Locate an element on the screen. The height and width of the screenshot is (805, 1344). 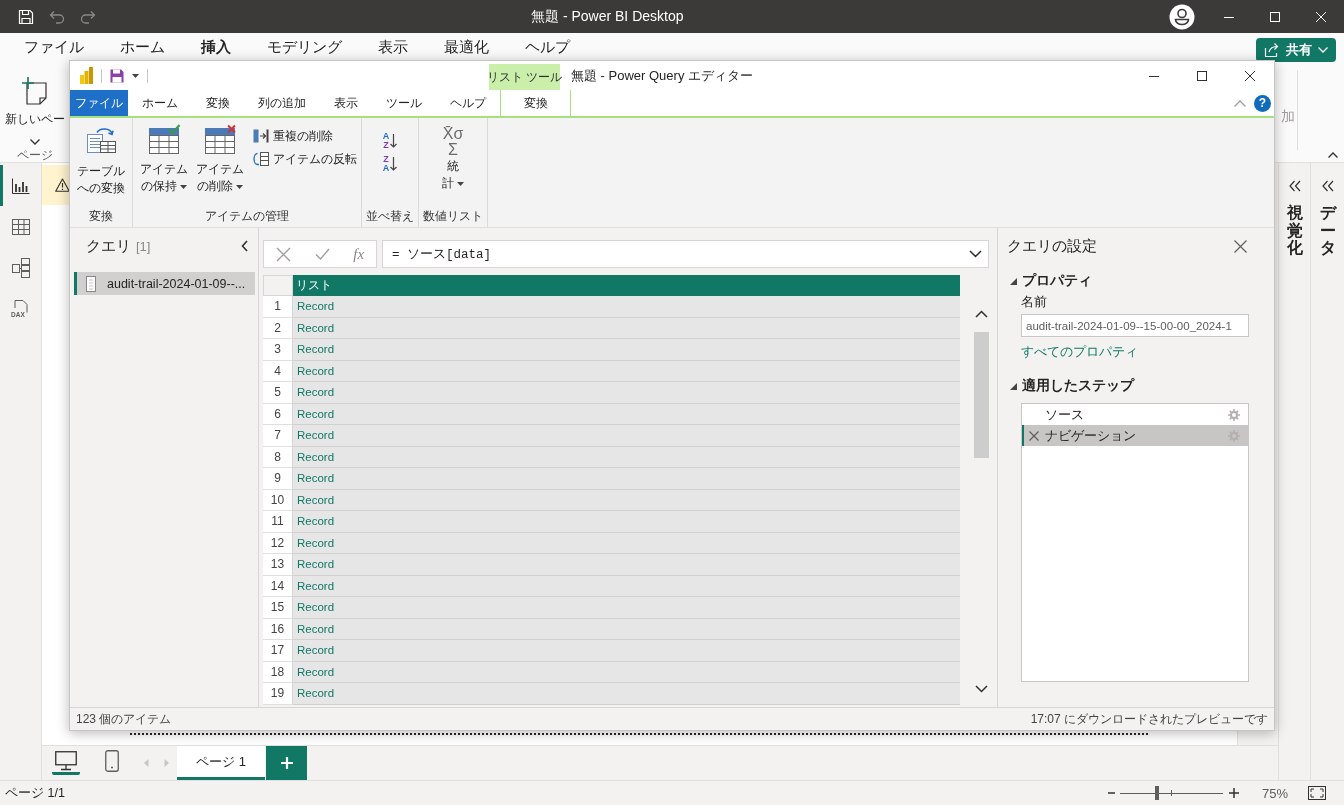
pane-title: データ is located at coordinates (1327, 230).